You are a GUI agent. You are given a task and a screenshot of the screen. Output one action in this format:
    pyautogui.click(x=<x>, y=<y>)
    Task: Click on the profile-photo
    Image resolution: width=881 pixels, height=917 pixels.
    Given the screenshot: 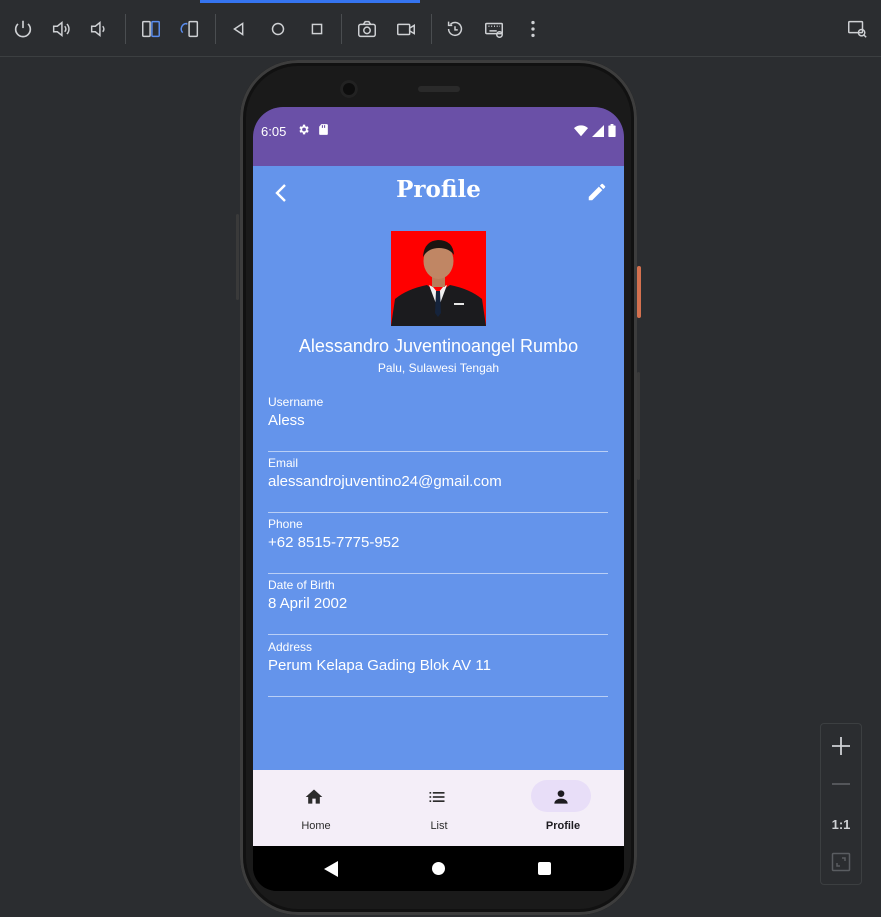 What is the action you would take?
    pyautogui.click(x=438, y=278)
    